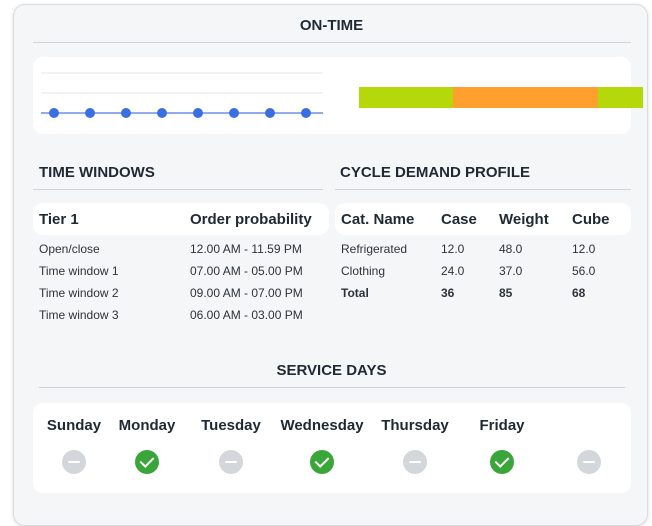  Describe the element at coordinates (171, 315) in the screenshot. I see `time-window-row: Time window 3 06.00 AM - 03.00 PM` at that location.